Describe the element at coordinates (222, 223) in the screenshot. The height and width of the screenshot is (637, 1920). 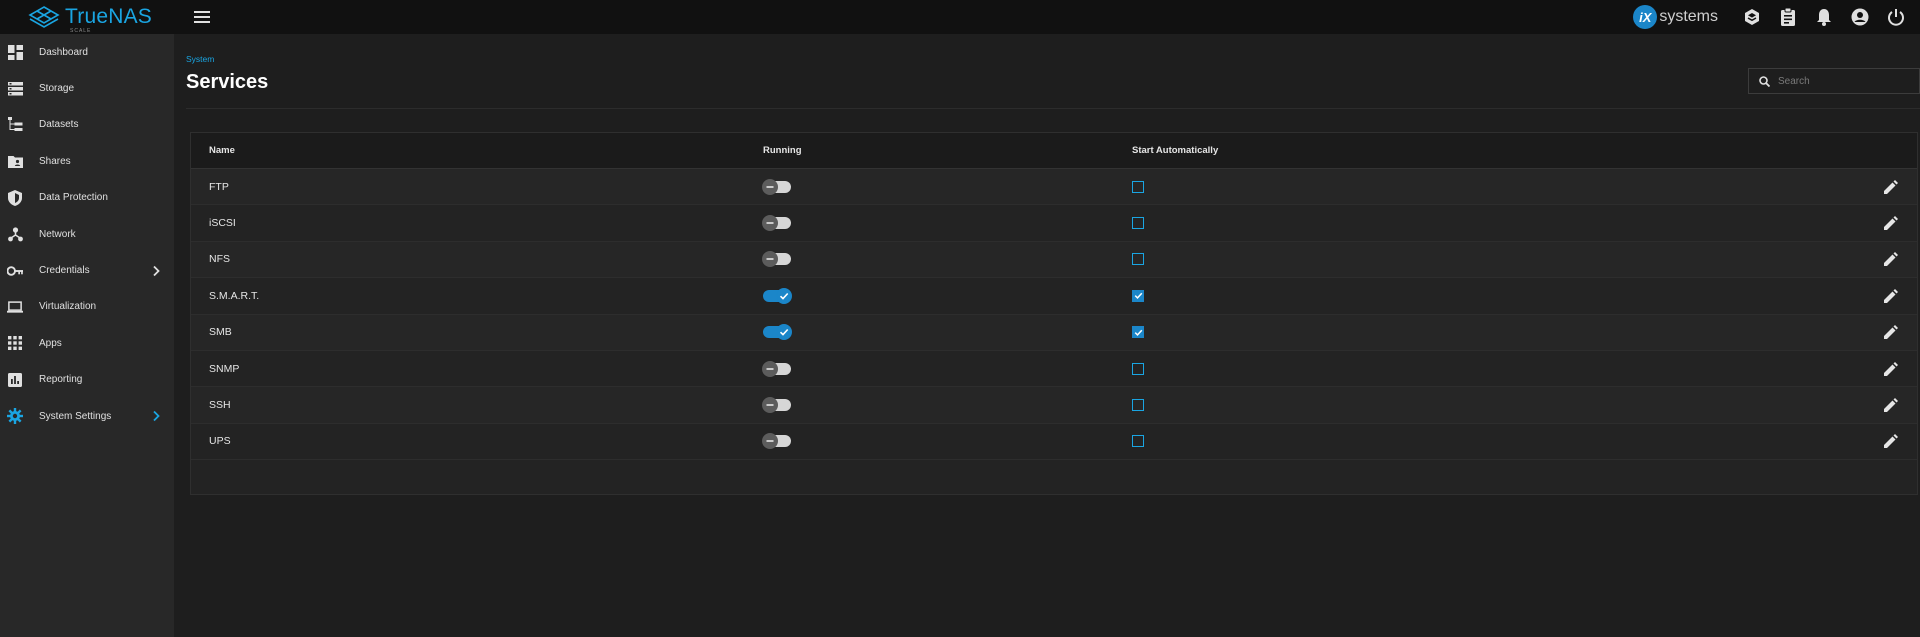
I see `service-name: iSCSI` at that location.